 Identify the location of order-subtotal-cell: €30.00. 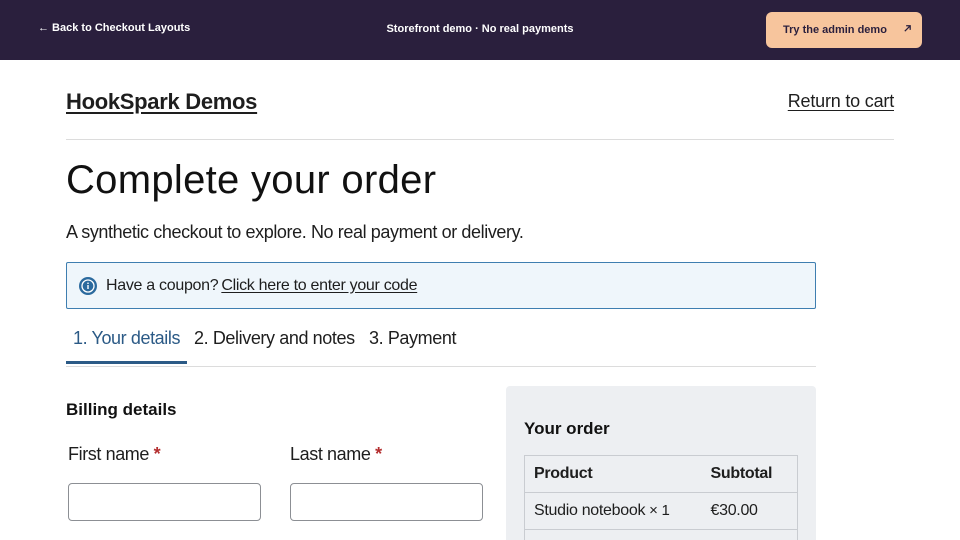
(749, 511).